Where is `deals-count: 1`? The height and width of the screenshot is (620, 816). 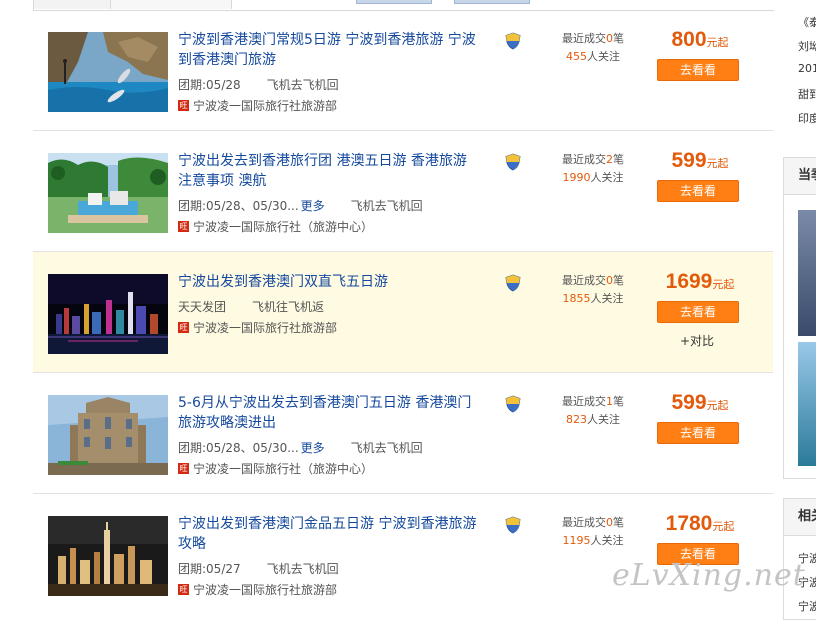 deals-count: 1 is located at coordinates (609, 401).